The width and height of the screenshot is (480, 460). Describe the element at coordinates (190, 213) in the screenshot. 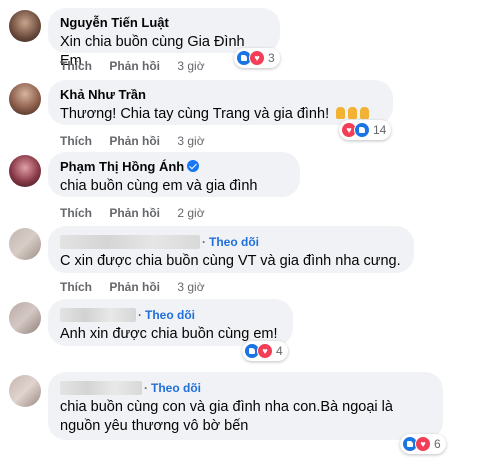

I see `timestamp: 2 giờ` at that location.